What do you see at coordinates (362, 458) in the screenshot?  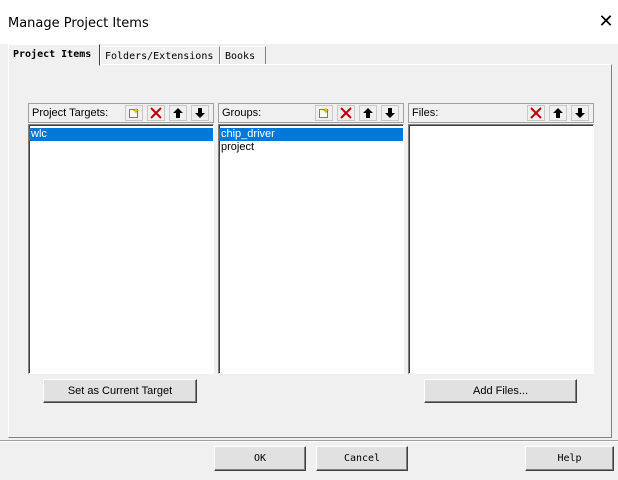 I see `cancel-button: Cancel` at bounding box center [362, 458].